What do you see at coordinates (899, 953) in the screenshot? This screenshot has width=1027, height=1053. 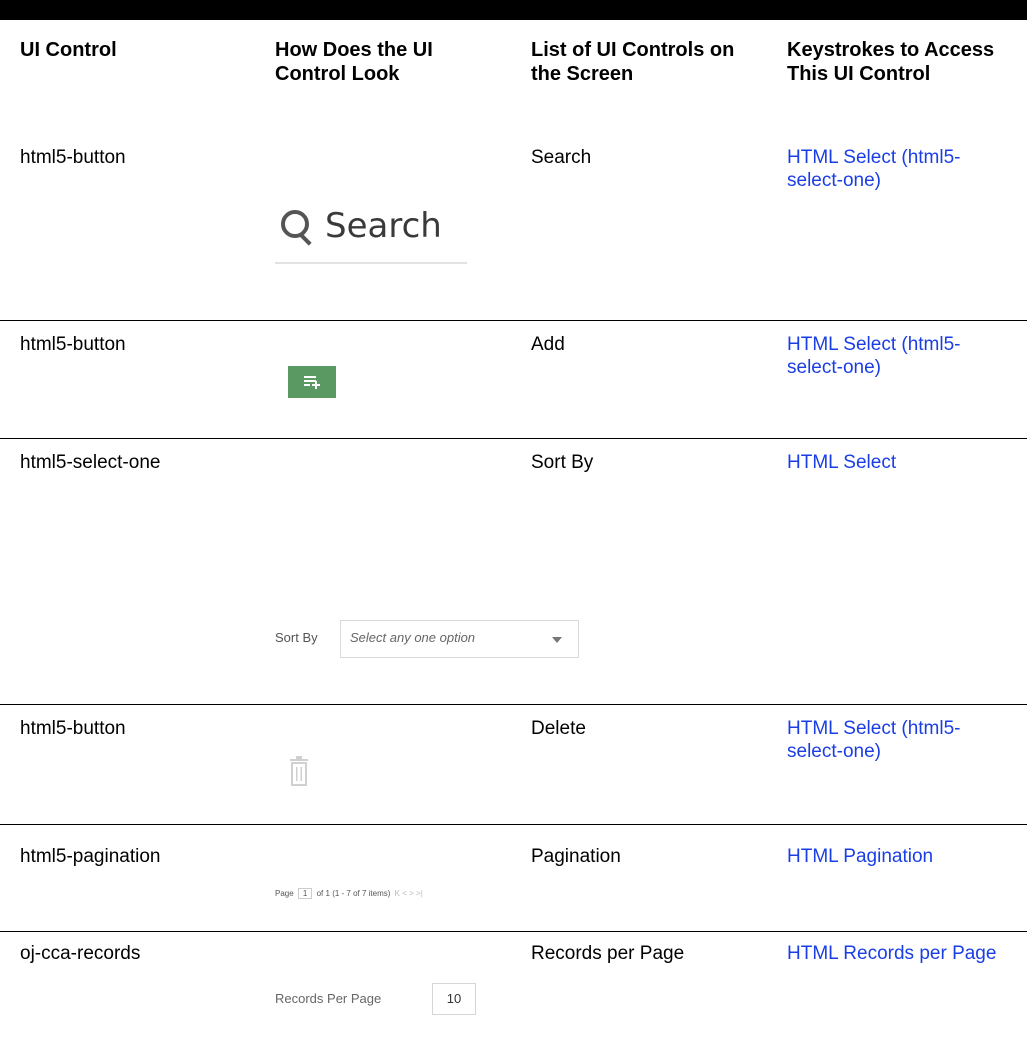 I see `row6-keystroke-link: HTML Records per Page` at bounding box center [899, 953].